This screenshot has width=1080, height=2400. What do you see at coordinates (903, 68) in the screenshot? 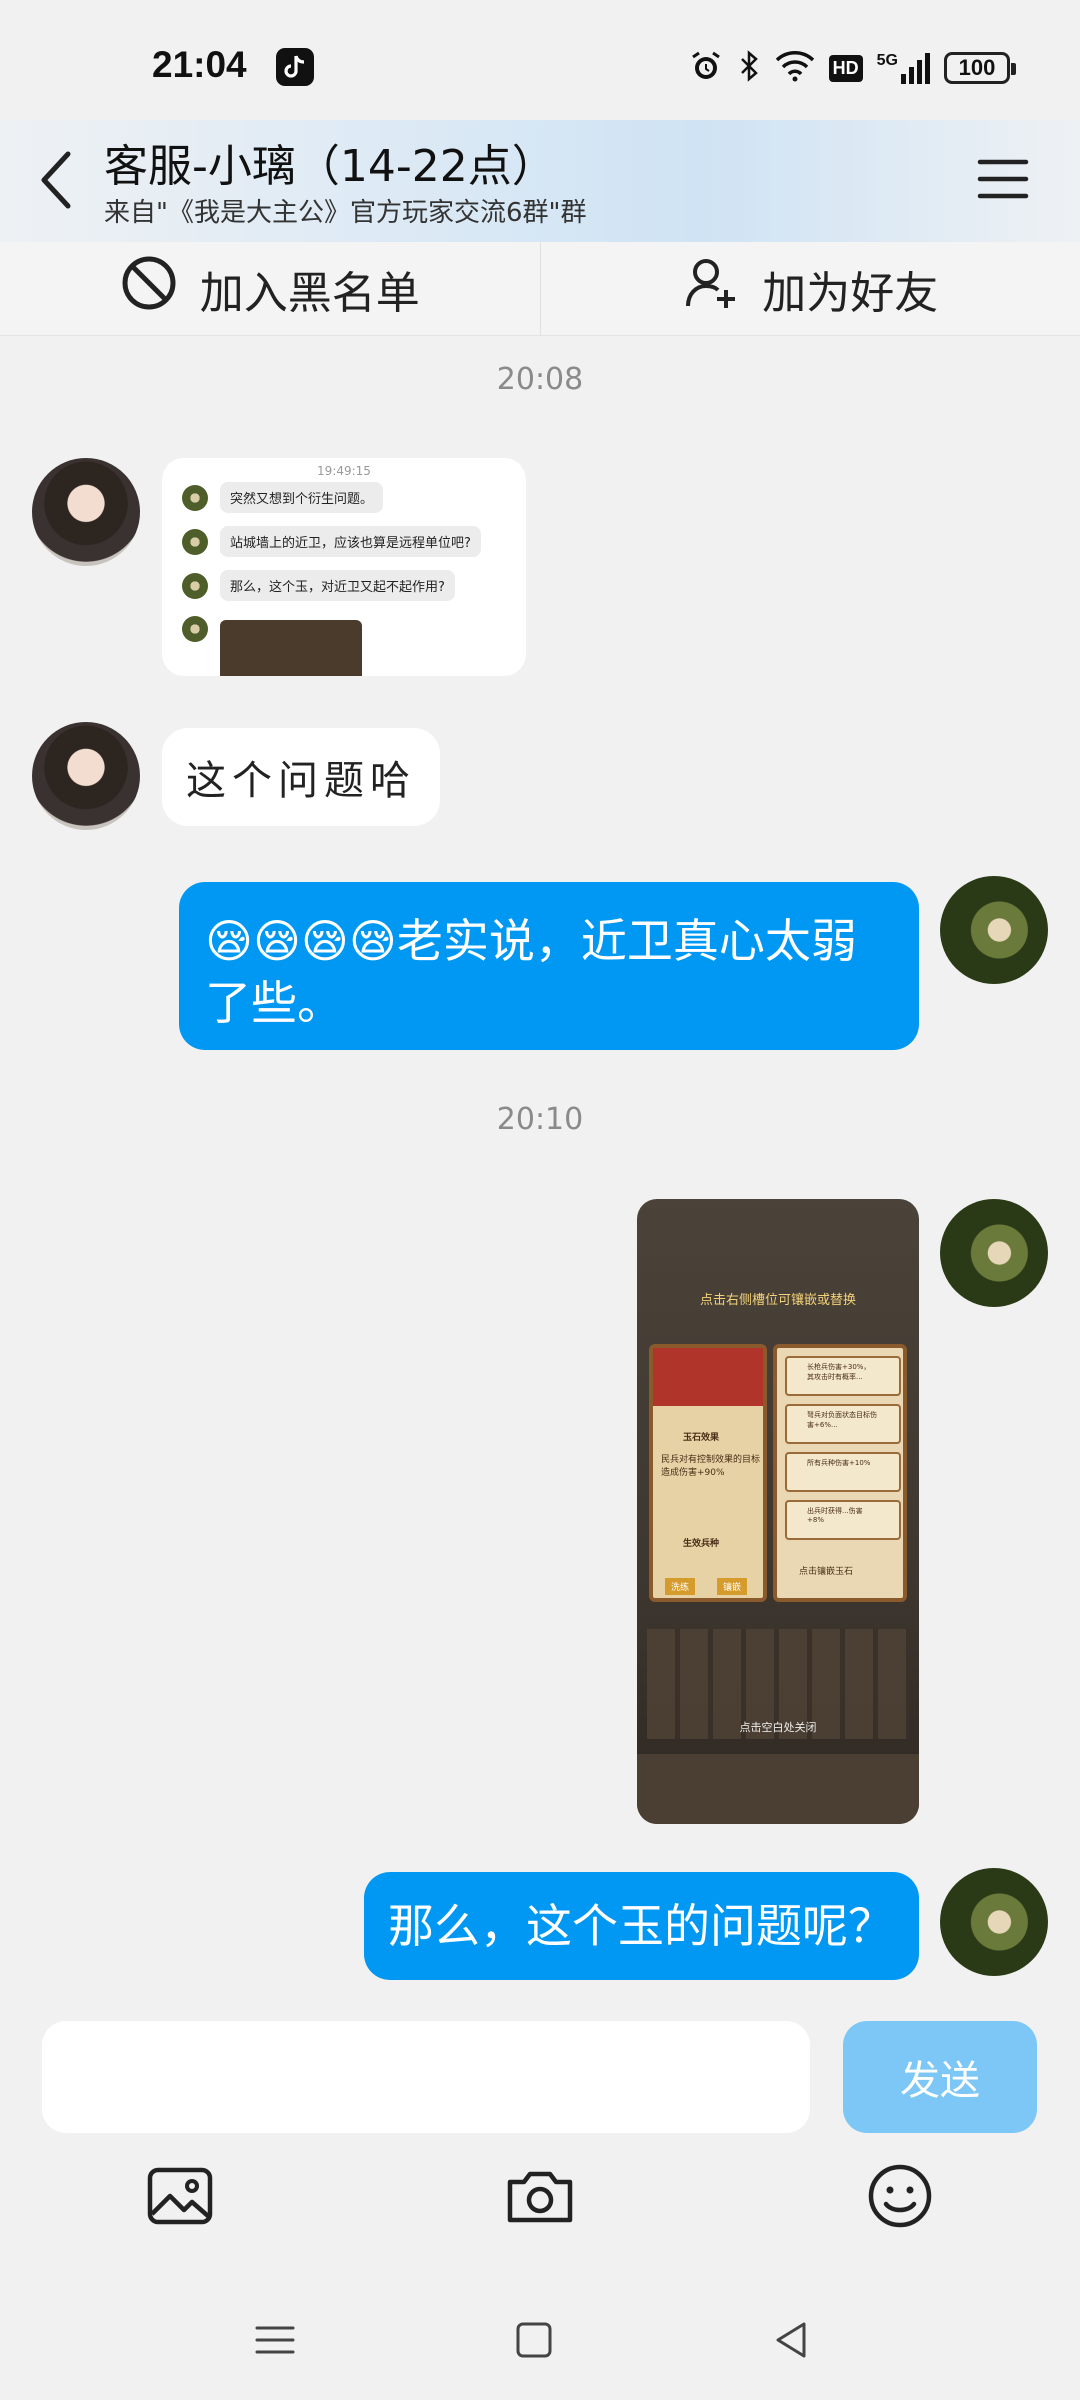
I see `signal-icon: 5G` at bounding box center [903, 68].